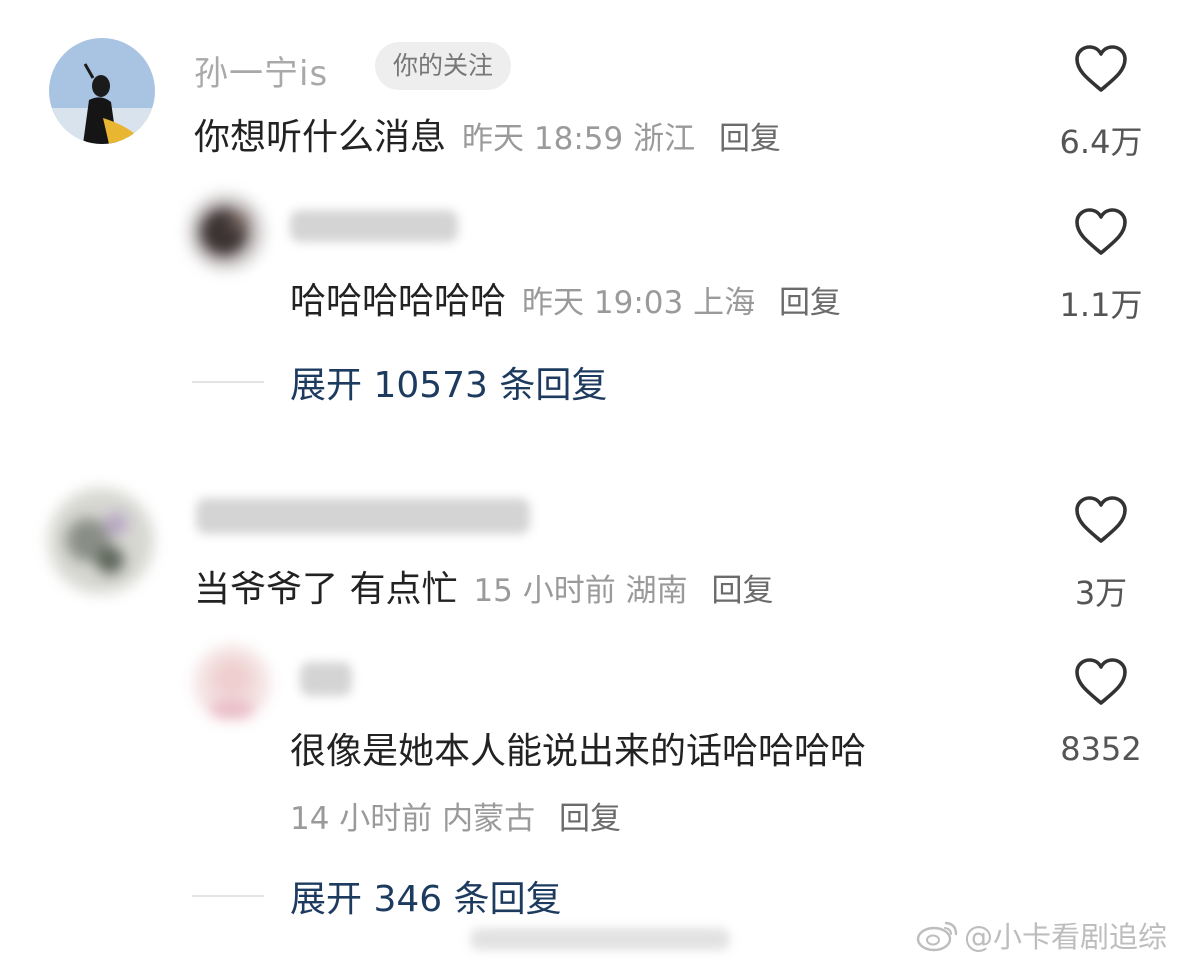 The image size is (1179, 964). What do you see at coordinates (1101, 267) in the screenshot?
I see `like-button: 1.1万` at bounding box center [1101, 267].